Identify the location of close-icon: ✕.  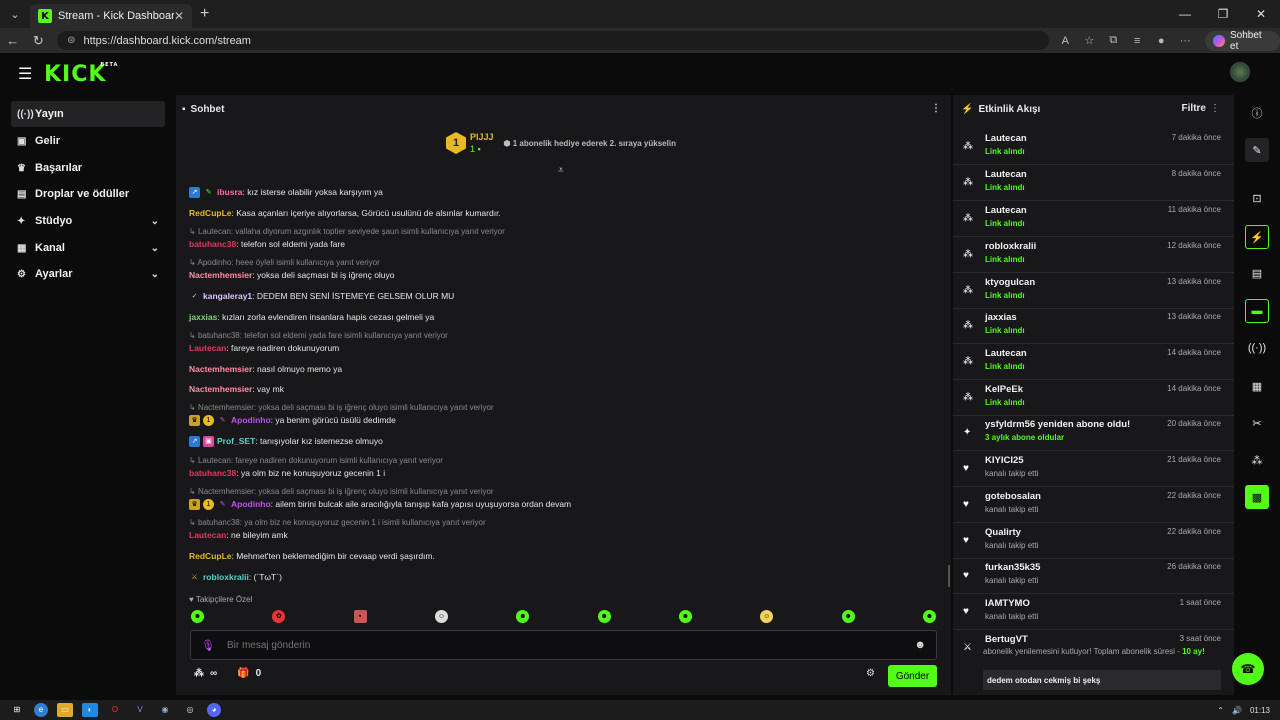
(179, 16).